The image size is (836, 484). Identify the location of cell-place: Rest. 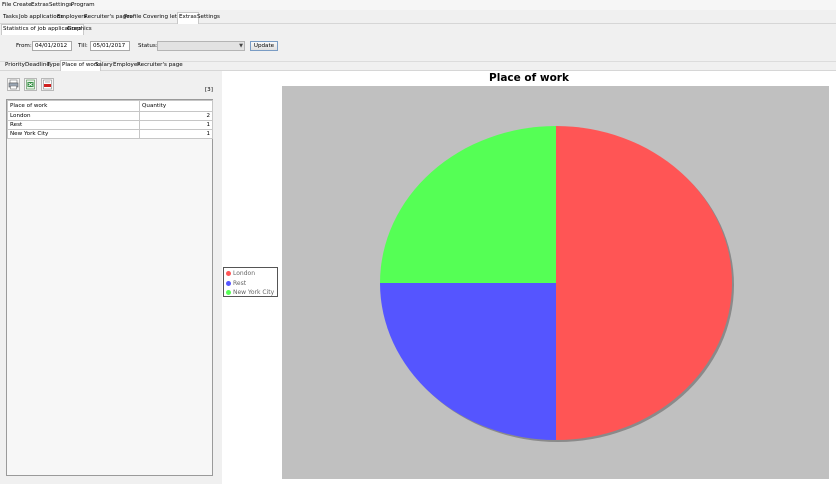
(73, 125).